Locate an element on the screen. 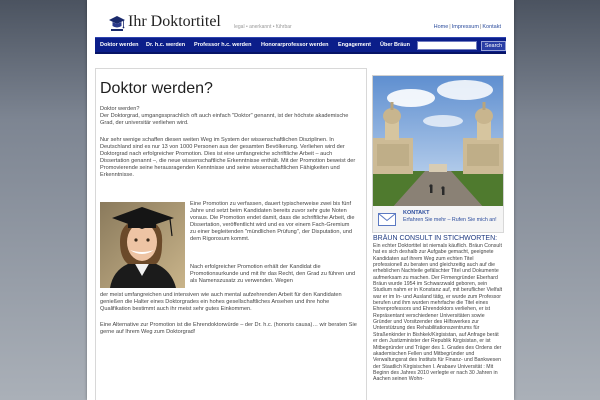  nav-item-dr-hc-werden: Dr. h.c. werden is located at coordinates (165, 45).